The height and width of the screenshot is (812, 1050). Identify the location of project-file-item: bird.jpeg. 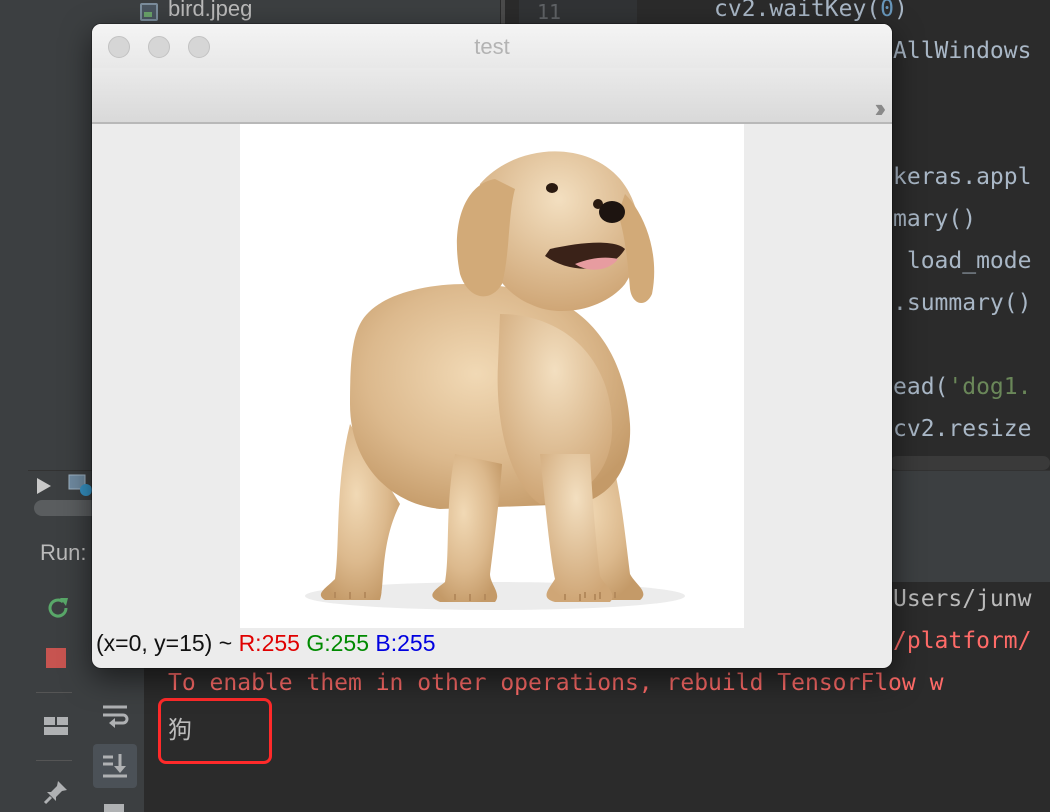
(196, 12).